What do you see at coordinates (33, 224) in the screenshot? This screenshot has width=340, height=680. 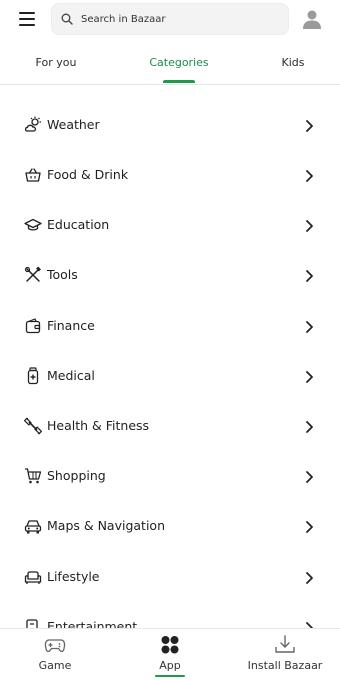 I see `graduation-cap-icon` at bounding box center [33, 224].